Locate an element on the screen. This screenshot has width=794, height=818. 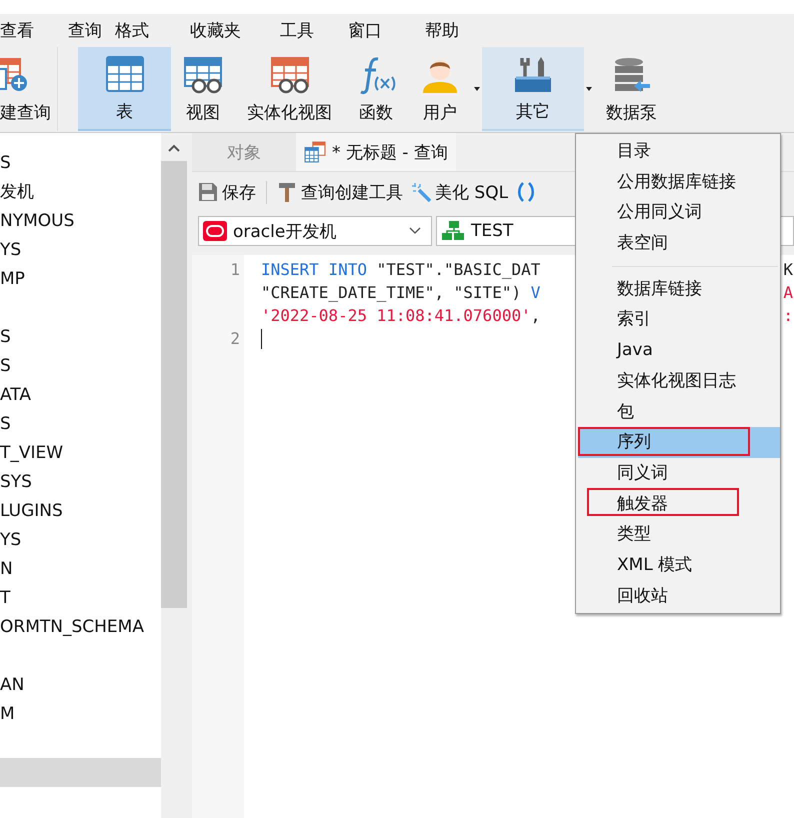
menu-item: 回收站 is located at coordinates (679, 596).